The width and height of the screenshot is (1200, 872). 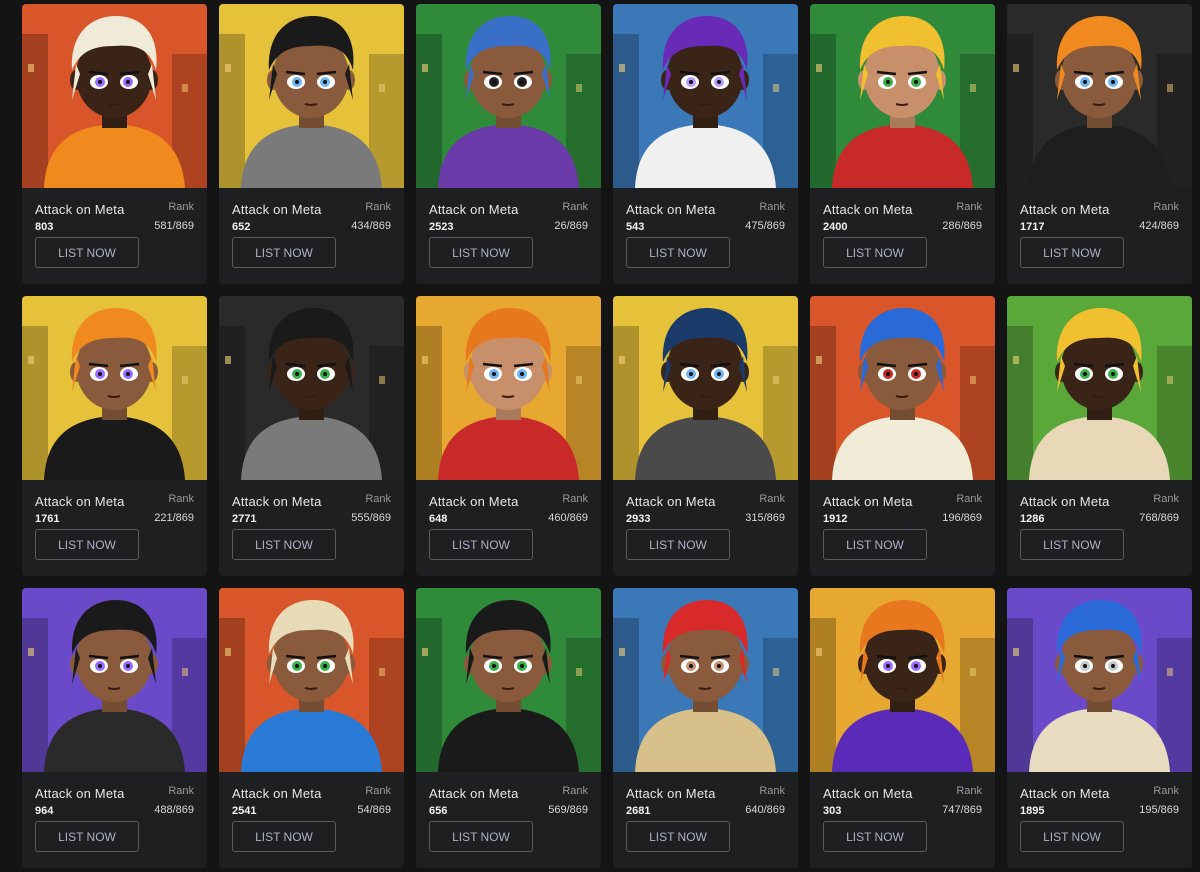 I want to click on token-id: 2400, so click(x=835, y=227).